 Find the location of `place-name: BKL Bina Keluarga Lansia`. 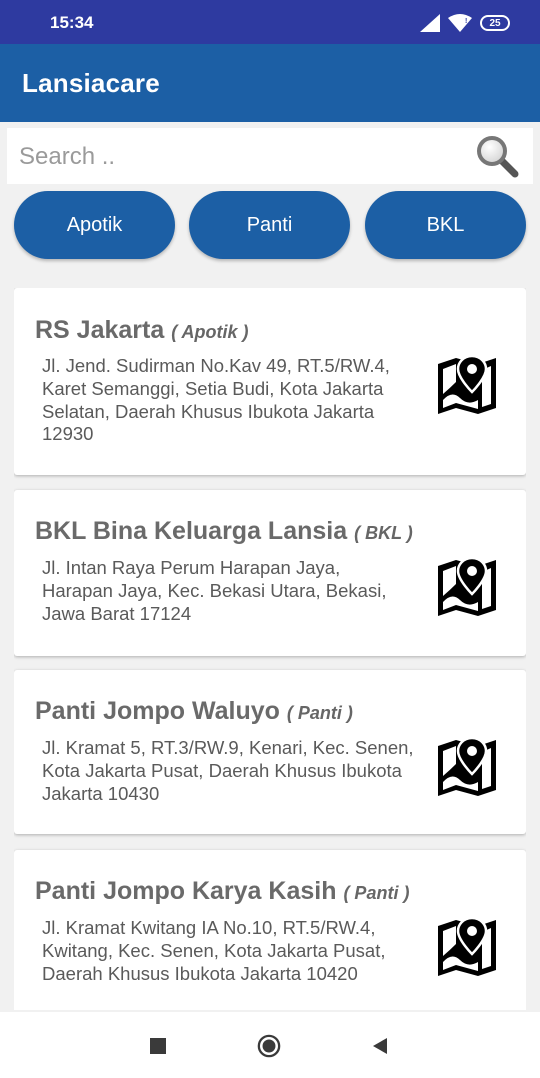

place-name: BKL Bina Keluarga Lansia is located at coordinates (191, 531).